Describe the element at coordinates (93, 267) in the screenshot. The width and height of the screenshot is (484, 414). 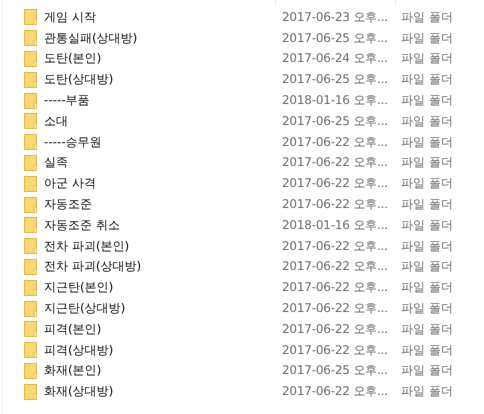
I see `folder-name: 전차 파괴(상대방)` at that location.